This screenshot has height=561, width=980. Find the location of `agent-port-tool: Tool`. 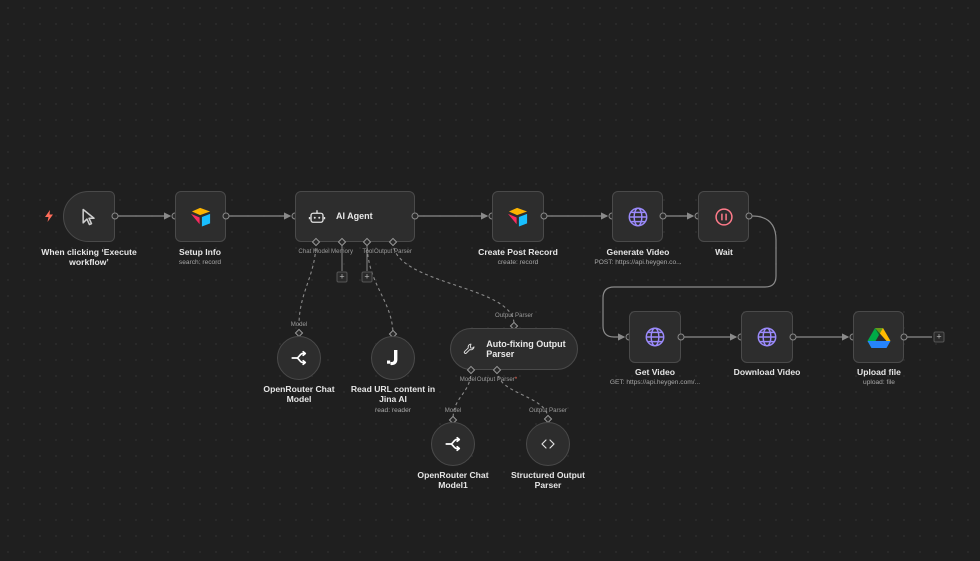

agent-port-tool: Tool is located at coordinates (368, 251).